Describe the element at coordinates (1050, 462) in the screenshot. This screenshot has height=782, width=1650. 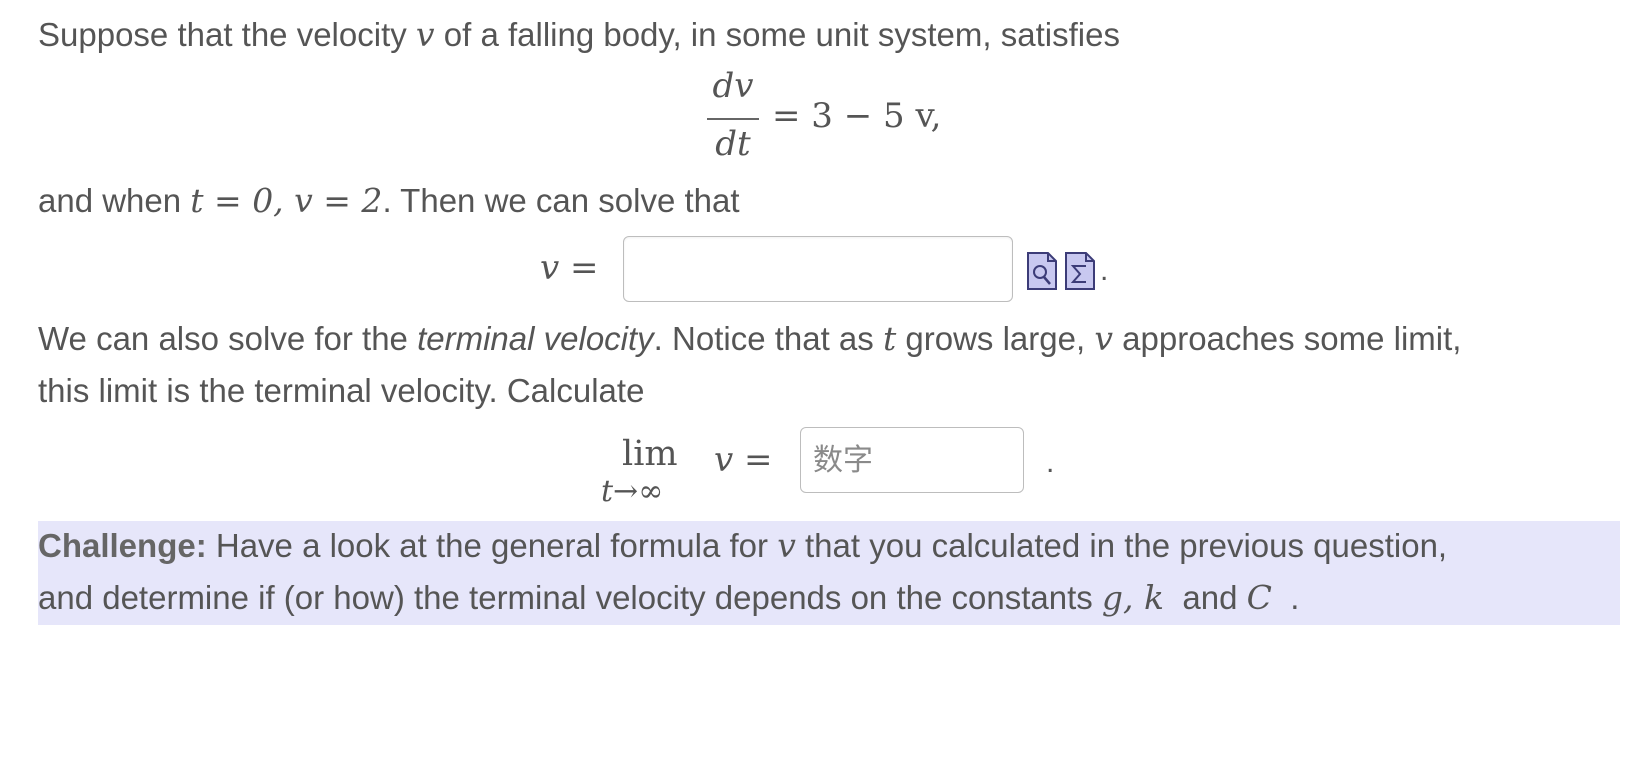
I see `limit-period: .` at that location.